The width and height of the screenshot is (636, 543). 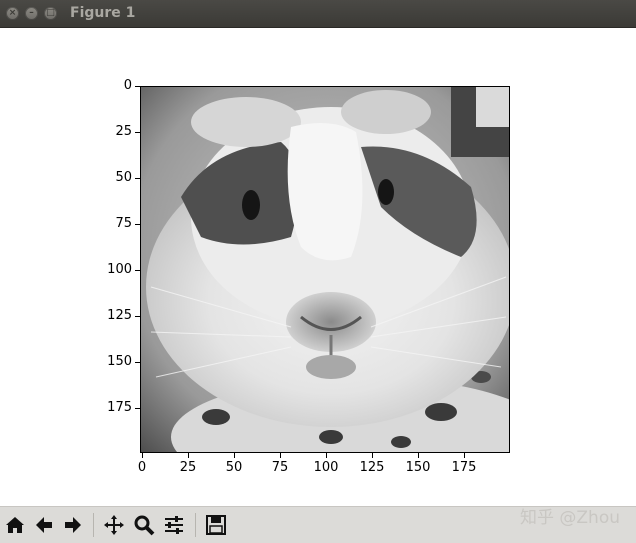 I want to click on window-title: Figure 1, so click(x=103, y=13).